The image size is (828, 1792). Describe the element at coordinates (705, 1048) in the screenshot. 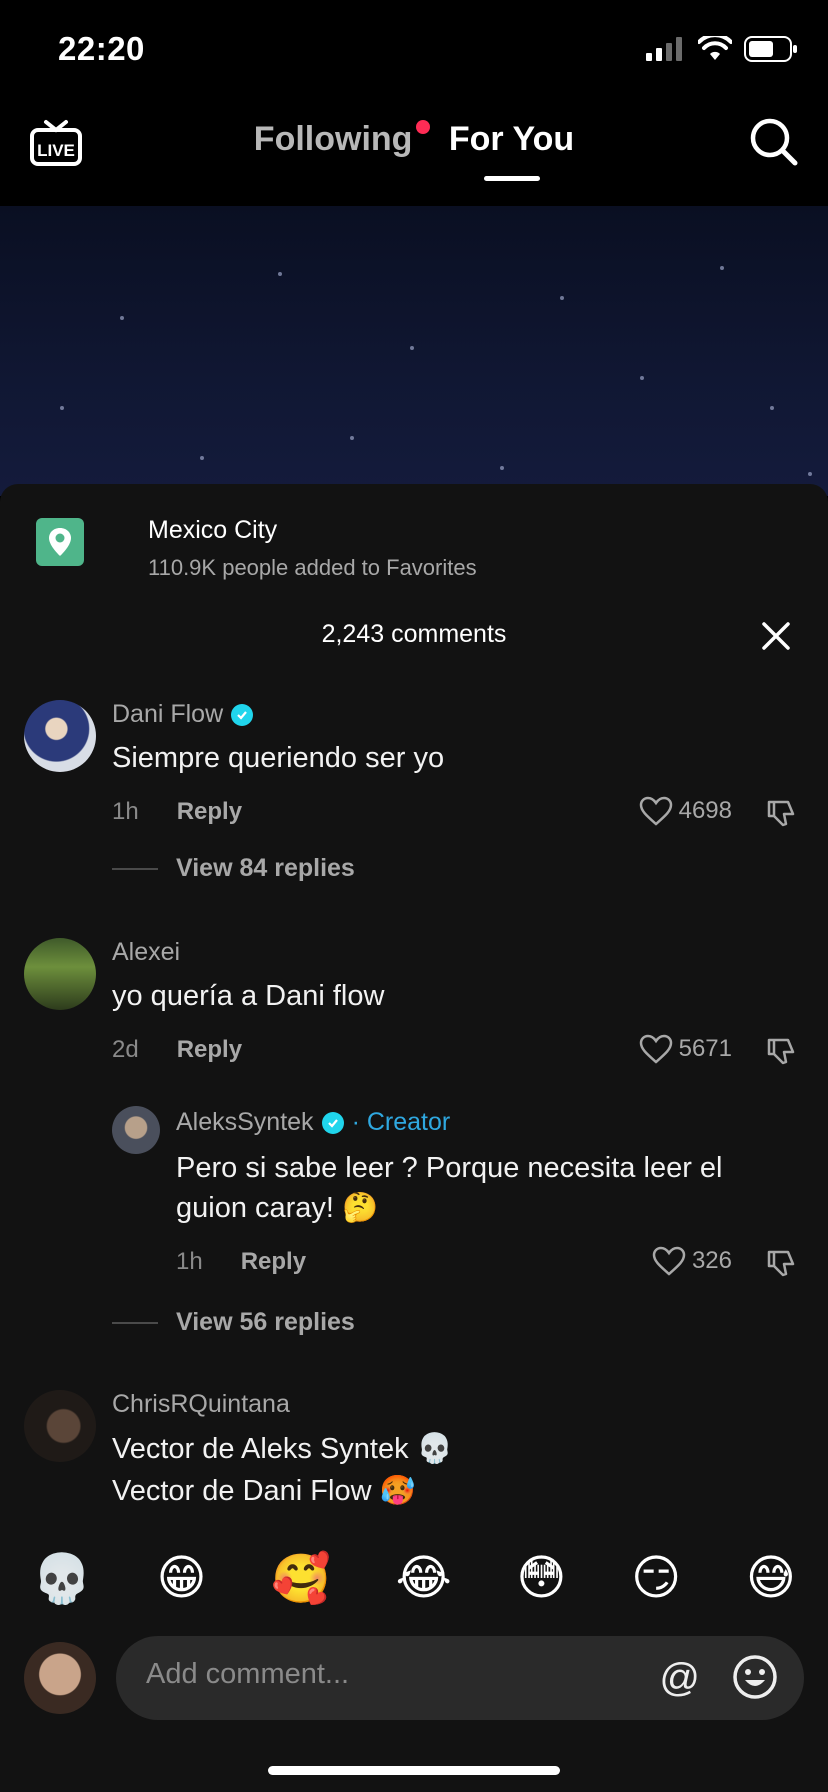

I see `like-count: 5671` at that location.